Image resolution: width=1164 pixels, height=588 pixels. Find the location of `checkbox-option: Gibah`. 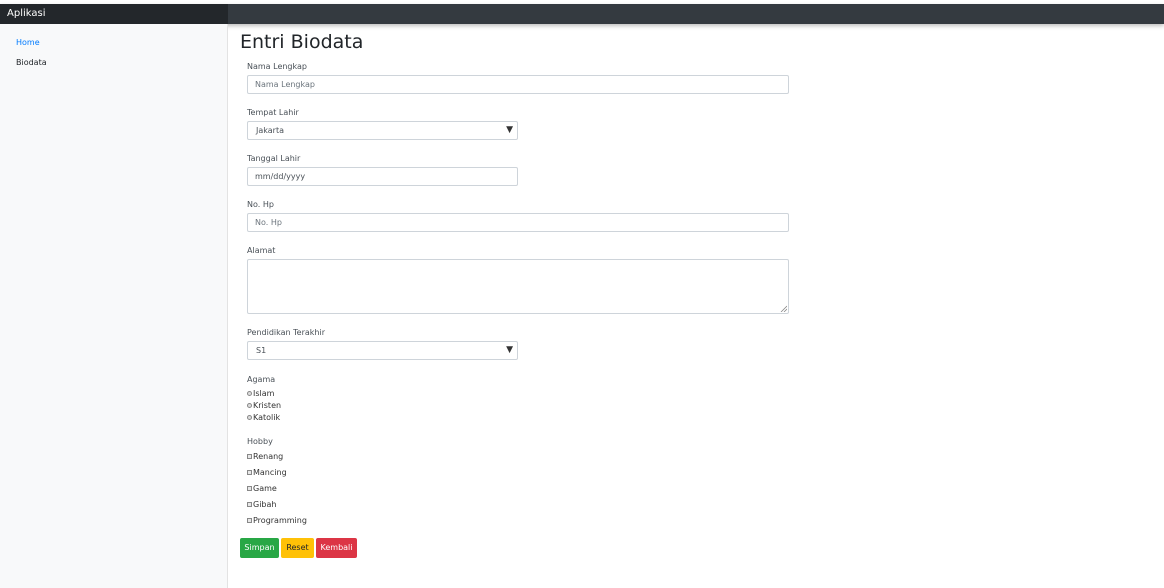

checkbox-option: Gibah is located at coordinates (261, 504).